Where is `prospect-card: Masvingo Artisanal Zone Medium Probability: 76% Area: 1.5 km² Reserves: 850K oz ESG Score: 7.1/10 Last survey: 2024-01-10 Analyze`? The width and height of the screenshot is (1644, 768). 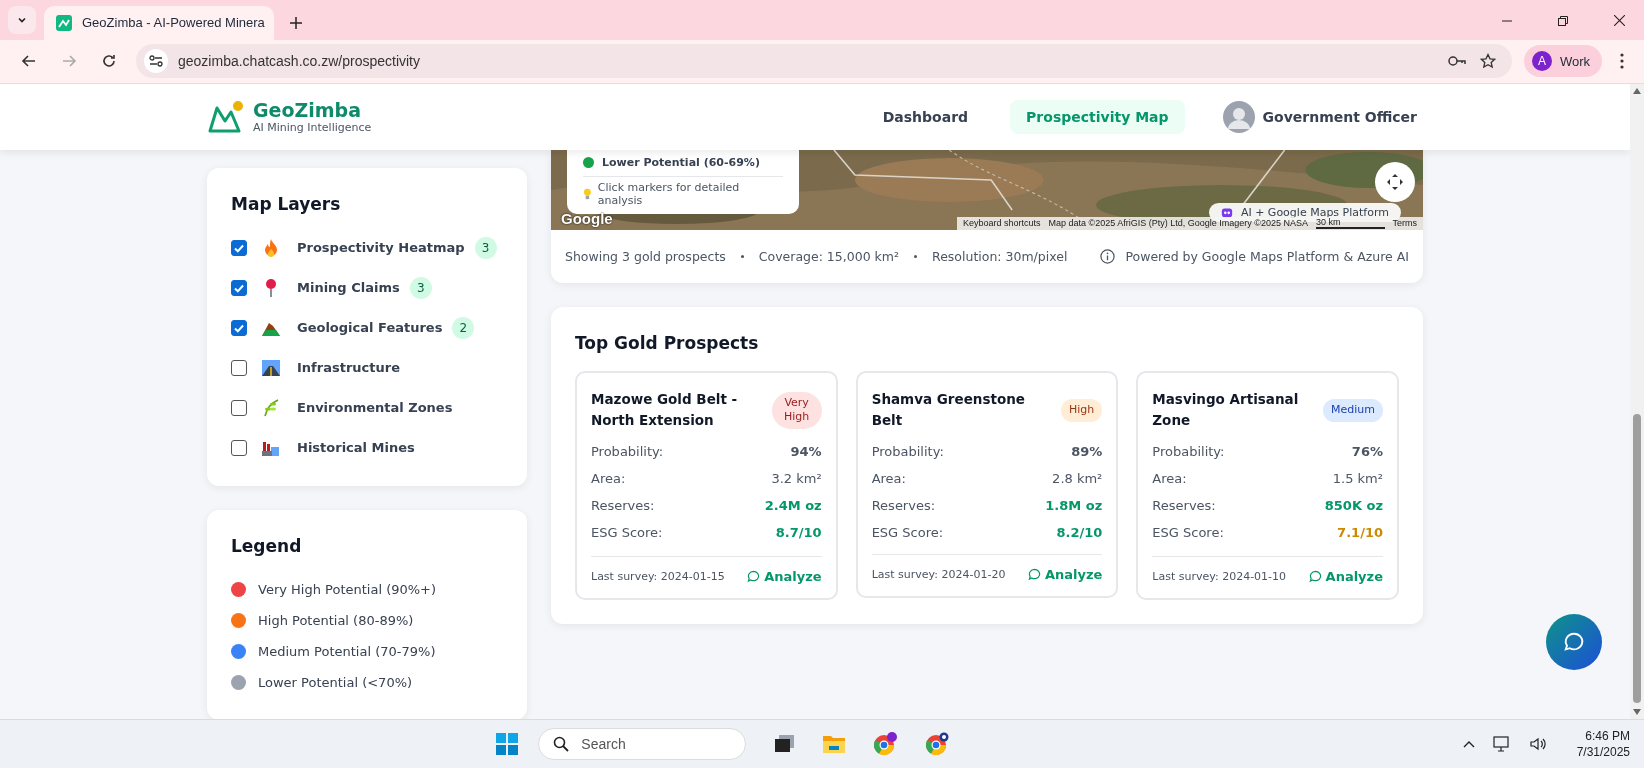 prospect-card: Masvingo Artisanal Zone Medium Probability: 76% Area: 1.5 km² Reserves: 850K oz ESG Score: 7.1/10 Last survey: 2024-01-10 Analyze is located at coordinates (1267, 485).